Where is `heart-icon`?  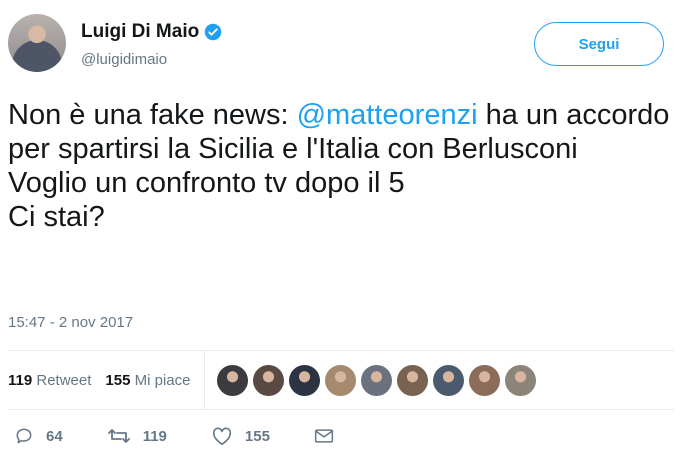
heart-icon is located at coordinates (222, 436).